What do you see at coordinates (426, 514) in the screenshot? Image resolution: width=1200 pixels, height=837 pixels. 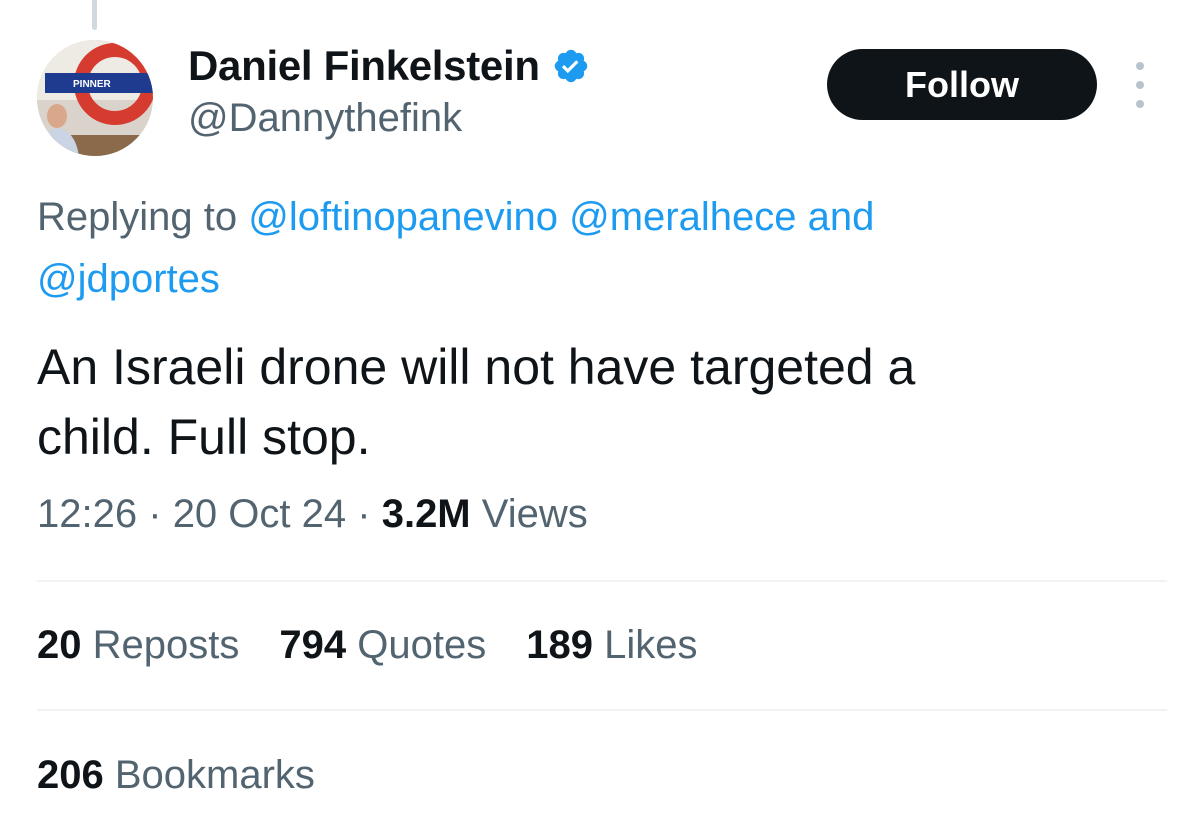 I see `views-count: 3.2M` at bounding box center [426, 514].